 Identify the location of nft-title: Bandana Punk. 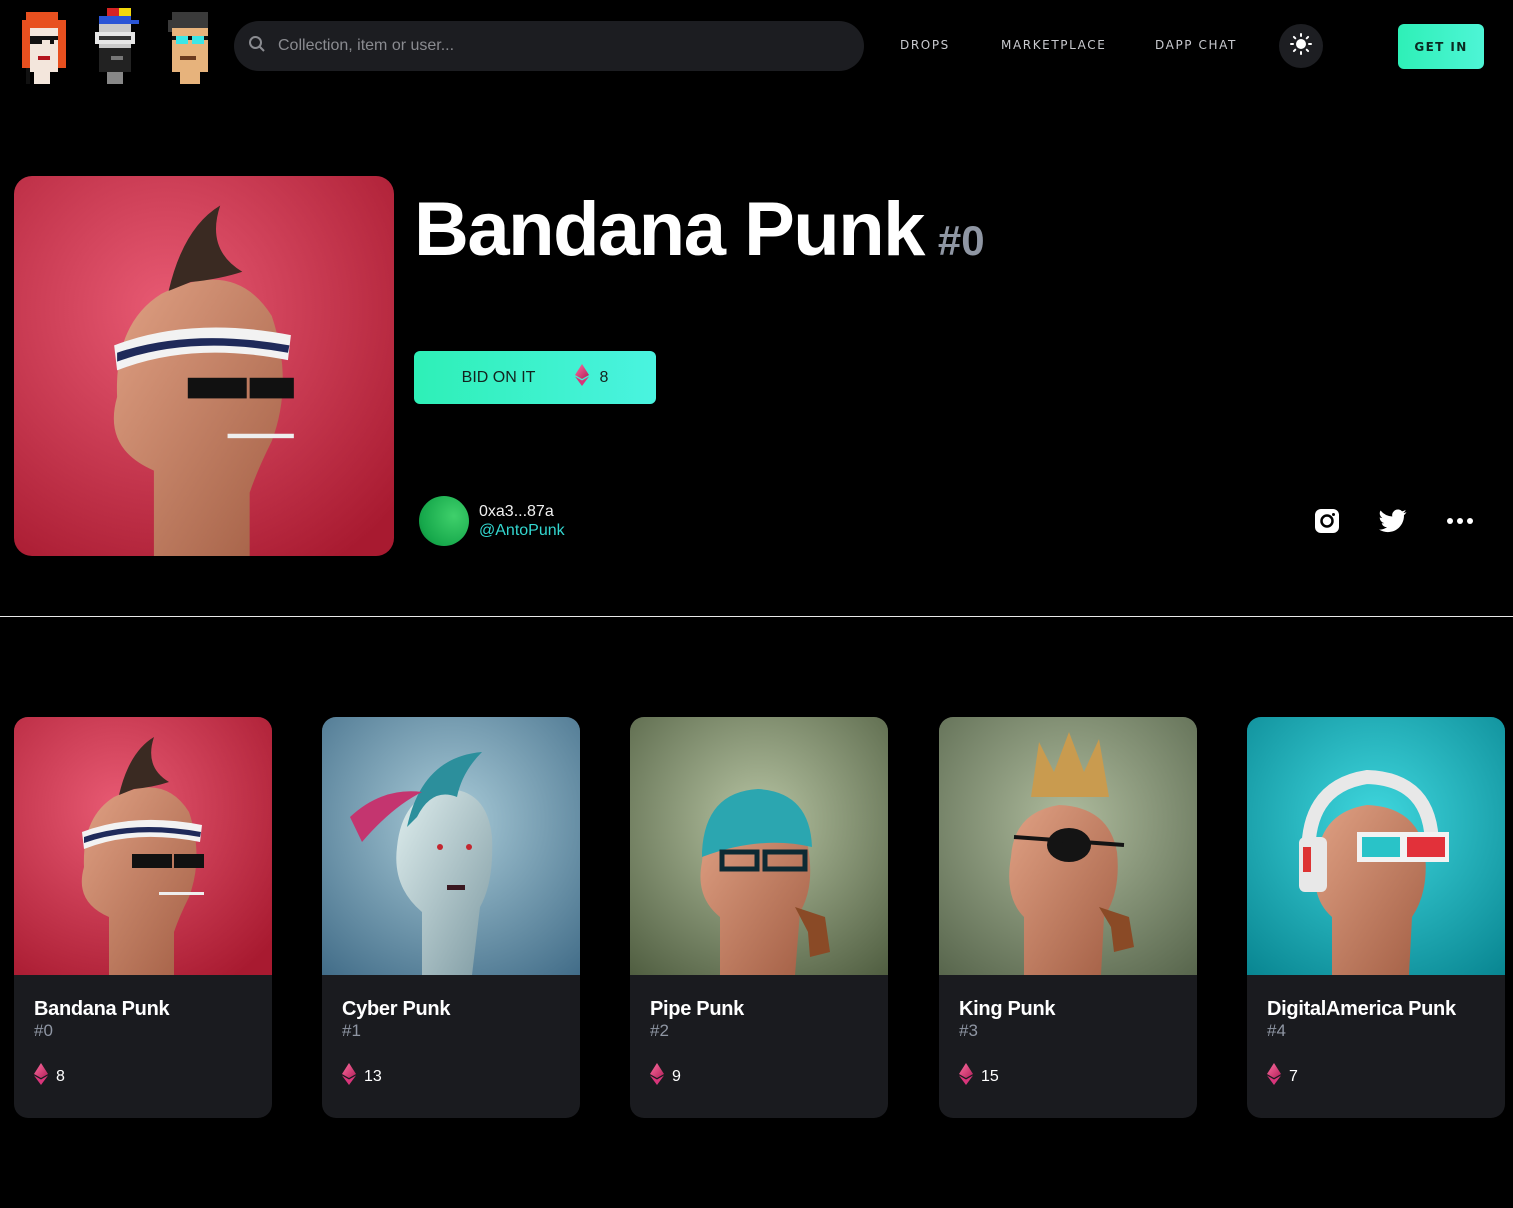
(669, 229).